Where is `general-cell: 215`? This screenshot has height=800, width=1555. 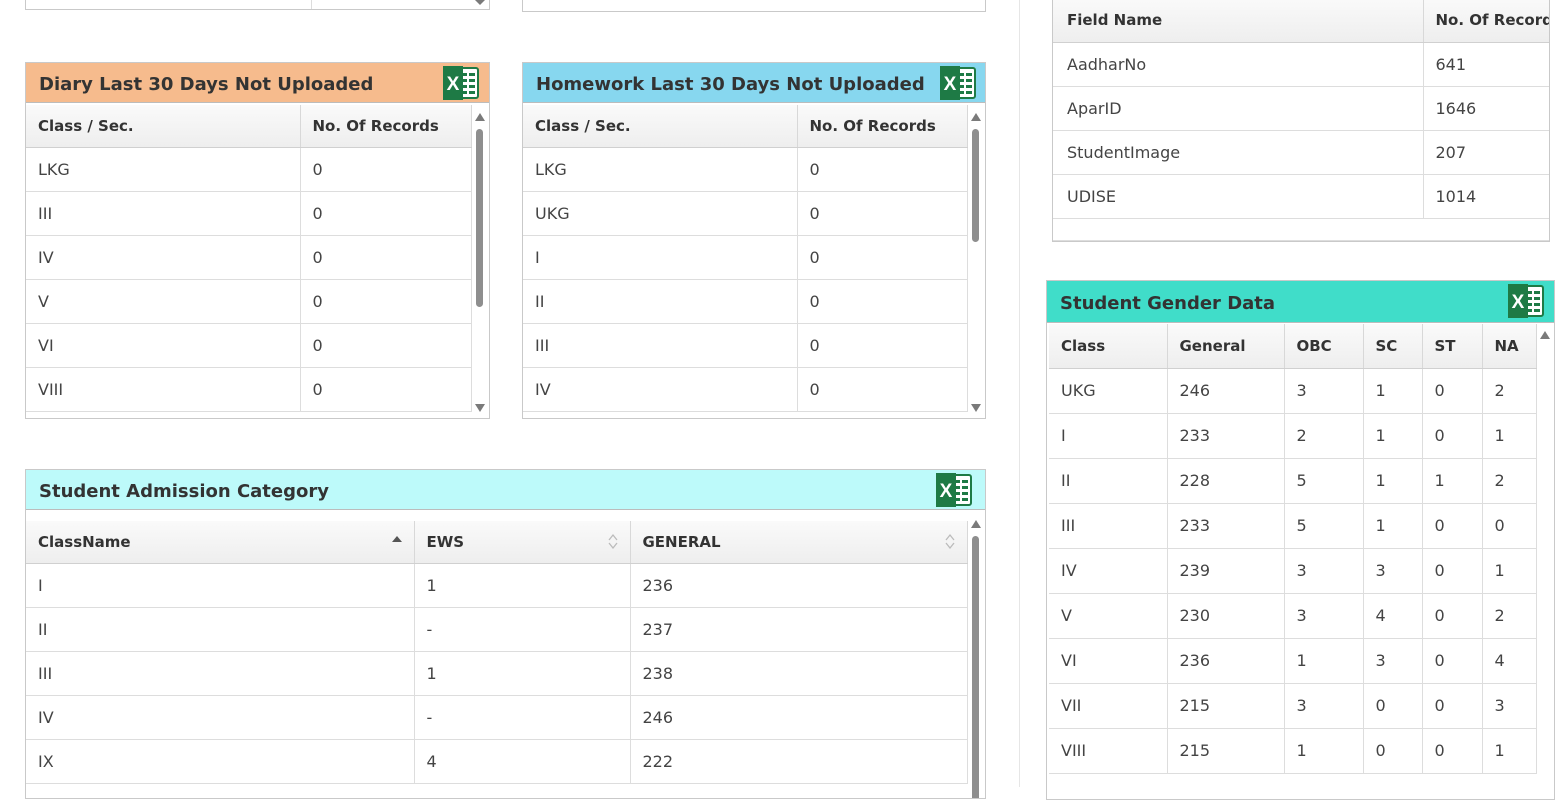 general-cell: 215 is located at coordinates (1226, 706).